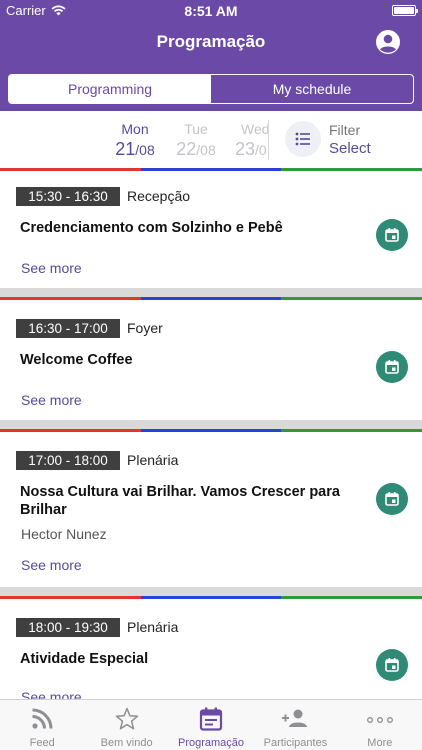  What do you see at coordinates (64, 534) in the screenshot?
I see `speaker-name: Hector Nunez` at bounding box center [64, 534].